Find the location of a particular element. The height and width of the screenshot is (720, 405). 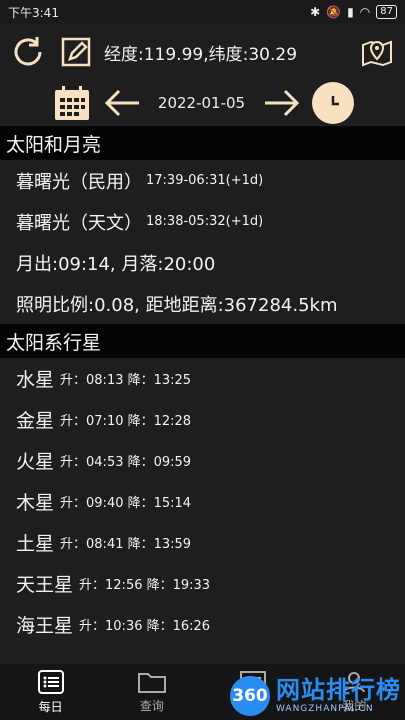

nav-daily: 每日 is located at coordinates (50, 692).